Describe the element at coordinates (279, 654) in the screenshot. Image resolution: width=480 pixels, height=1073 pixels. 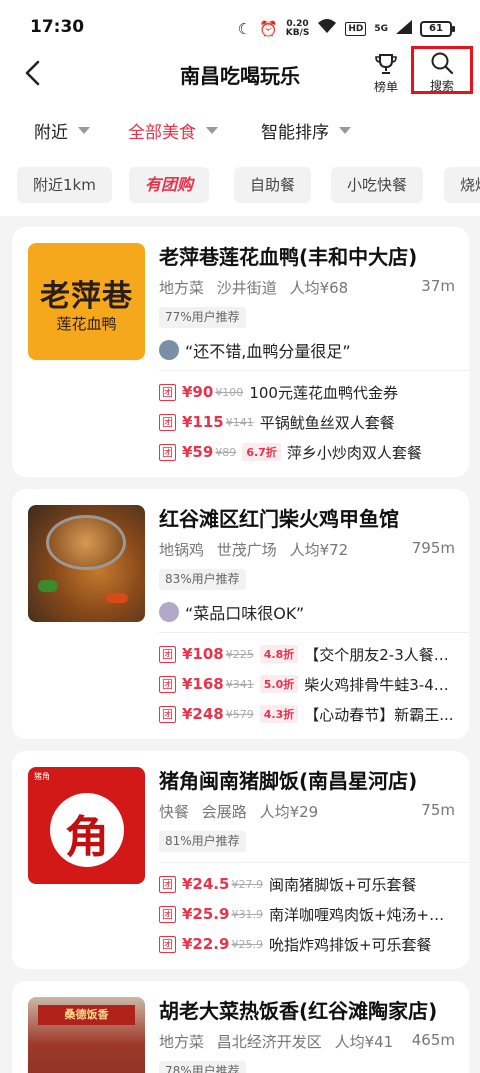
I see `discount-badge: 4.8折` at that location.